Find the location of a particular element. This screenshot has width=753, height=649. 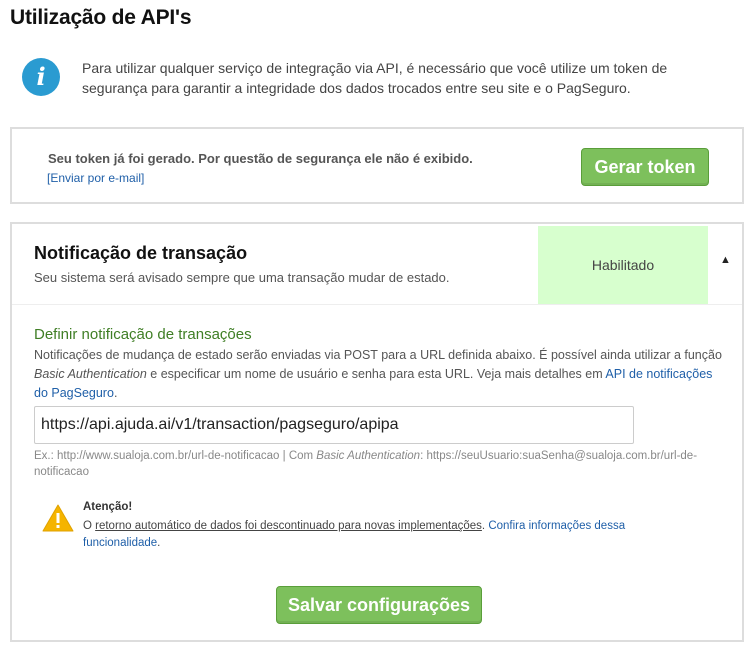

warning-icon is located at coordinates (58, 518).